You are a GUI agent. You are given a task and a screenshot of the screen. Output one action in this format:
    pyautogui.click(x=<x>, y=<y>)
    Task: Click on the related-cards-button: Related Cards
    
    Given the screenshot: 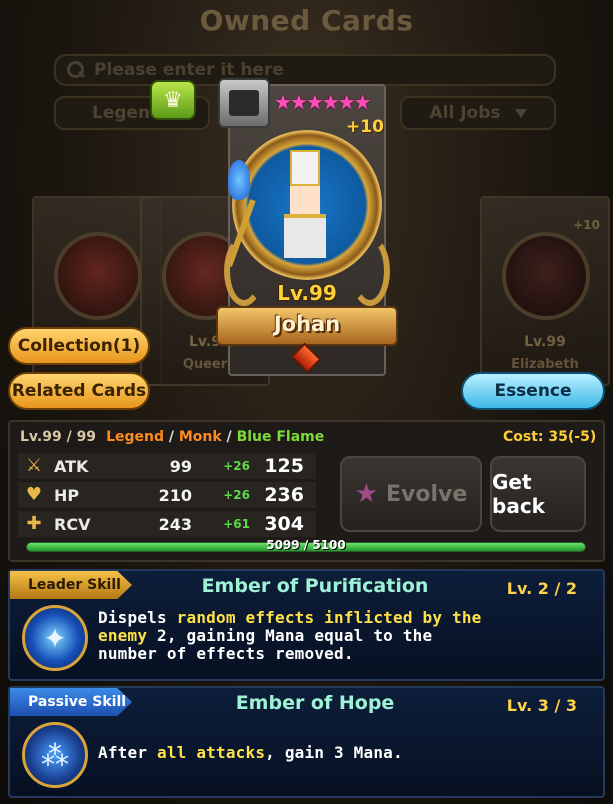 What is the action you would take?
    pyautogui.click(x=79, y=391)
    